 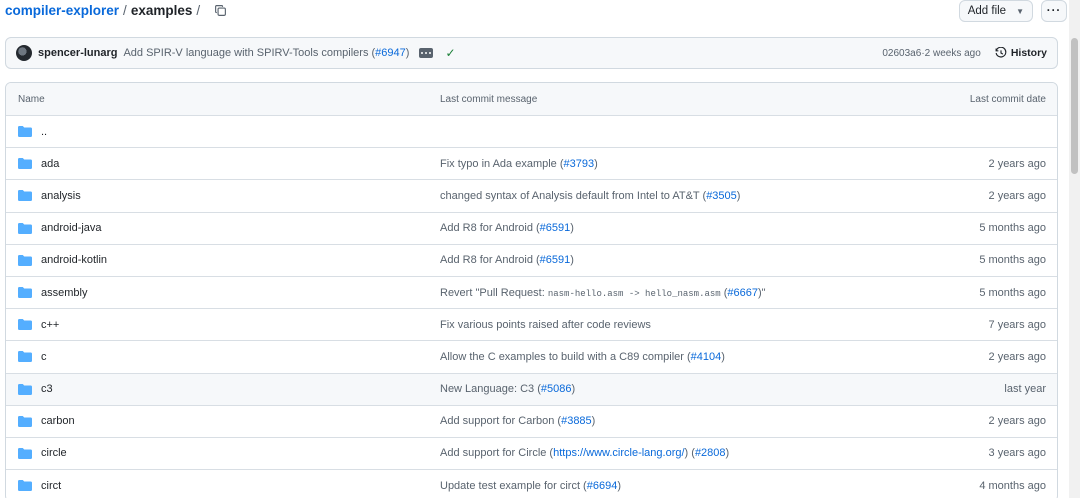 What do you see at coordinates (710, 453) in the screenshot?
I see `commit-pr-link: #2808` at bounding box center [710, 453].